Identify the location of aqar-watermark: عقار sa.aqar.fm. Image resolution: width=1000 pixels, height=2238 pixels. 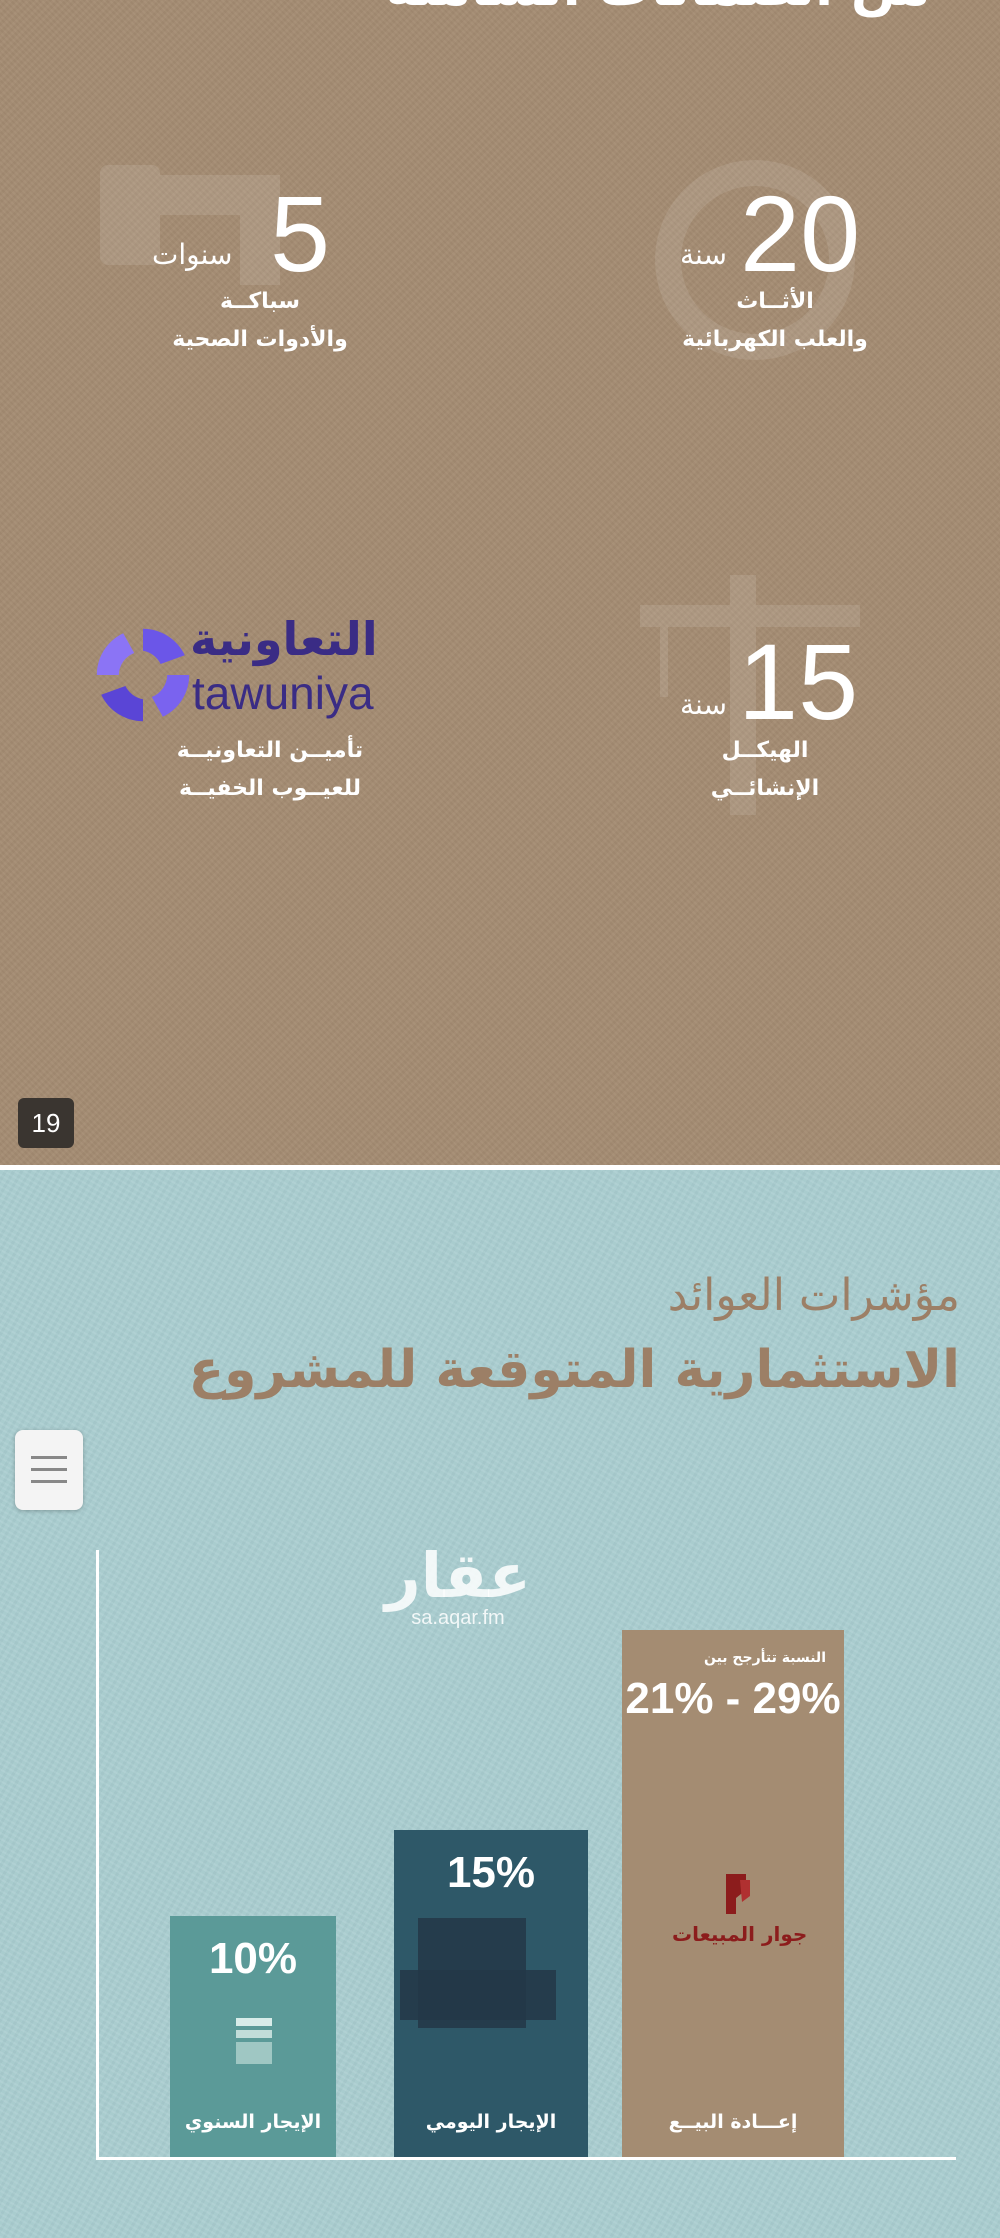
(458, 1587).